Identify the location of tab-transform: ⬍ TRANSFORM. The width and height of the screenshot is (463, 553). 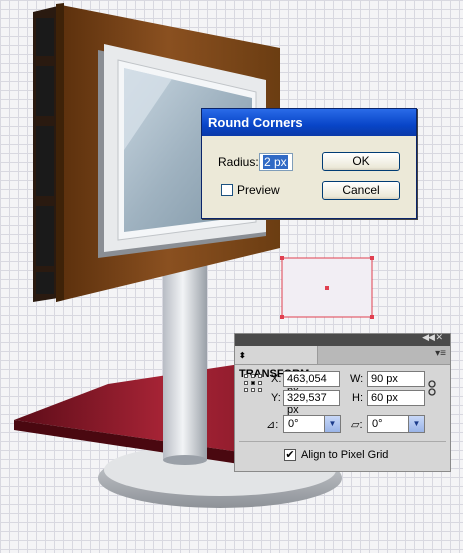
(276, 363).